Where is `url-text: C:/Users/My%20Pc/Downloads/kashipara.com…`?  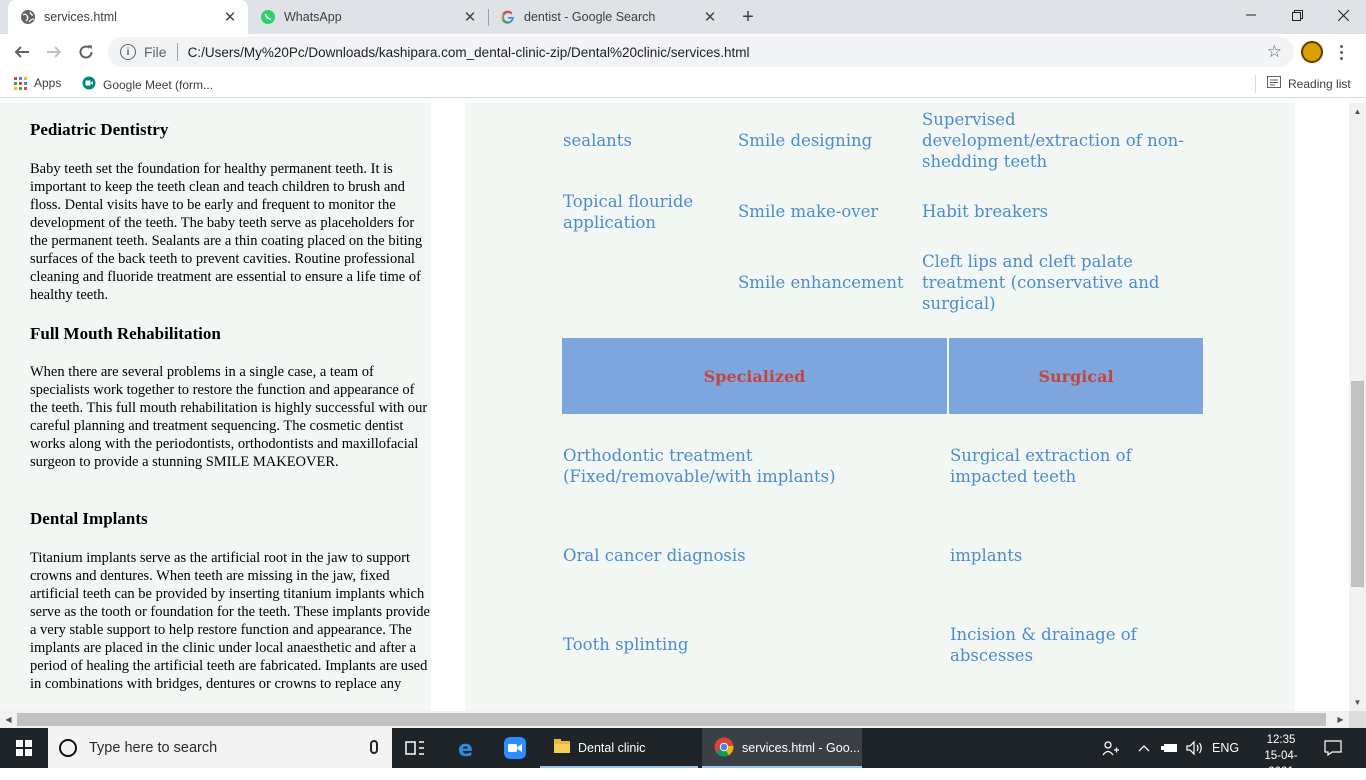
url-text: C:/Users/My%20Pc/Downloads/kashipara.com… is located at coordinates (727, 52).